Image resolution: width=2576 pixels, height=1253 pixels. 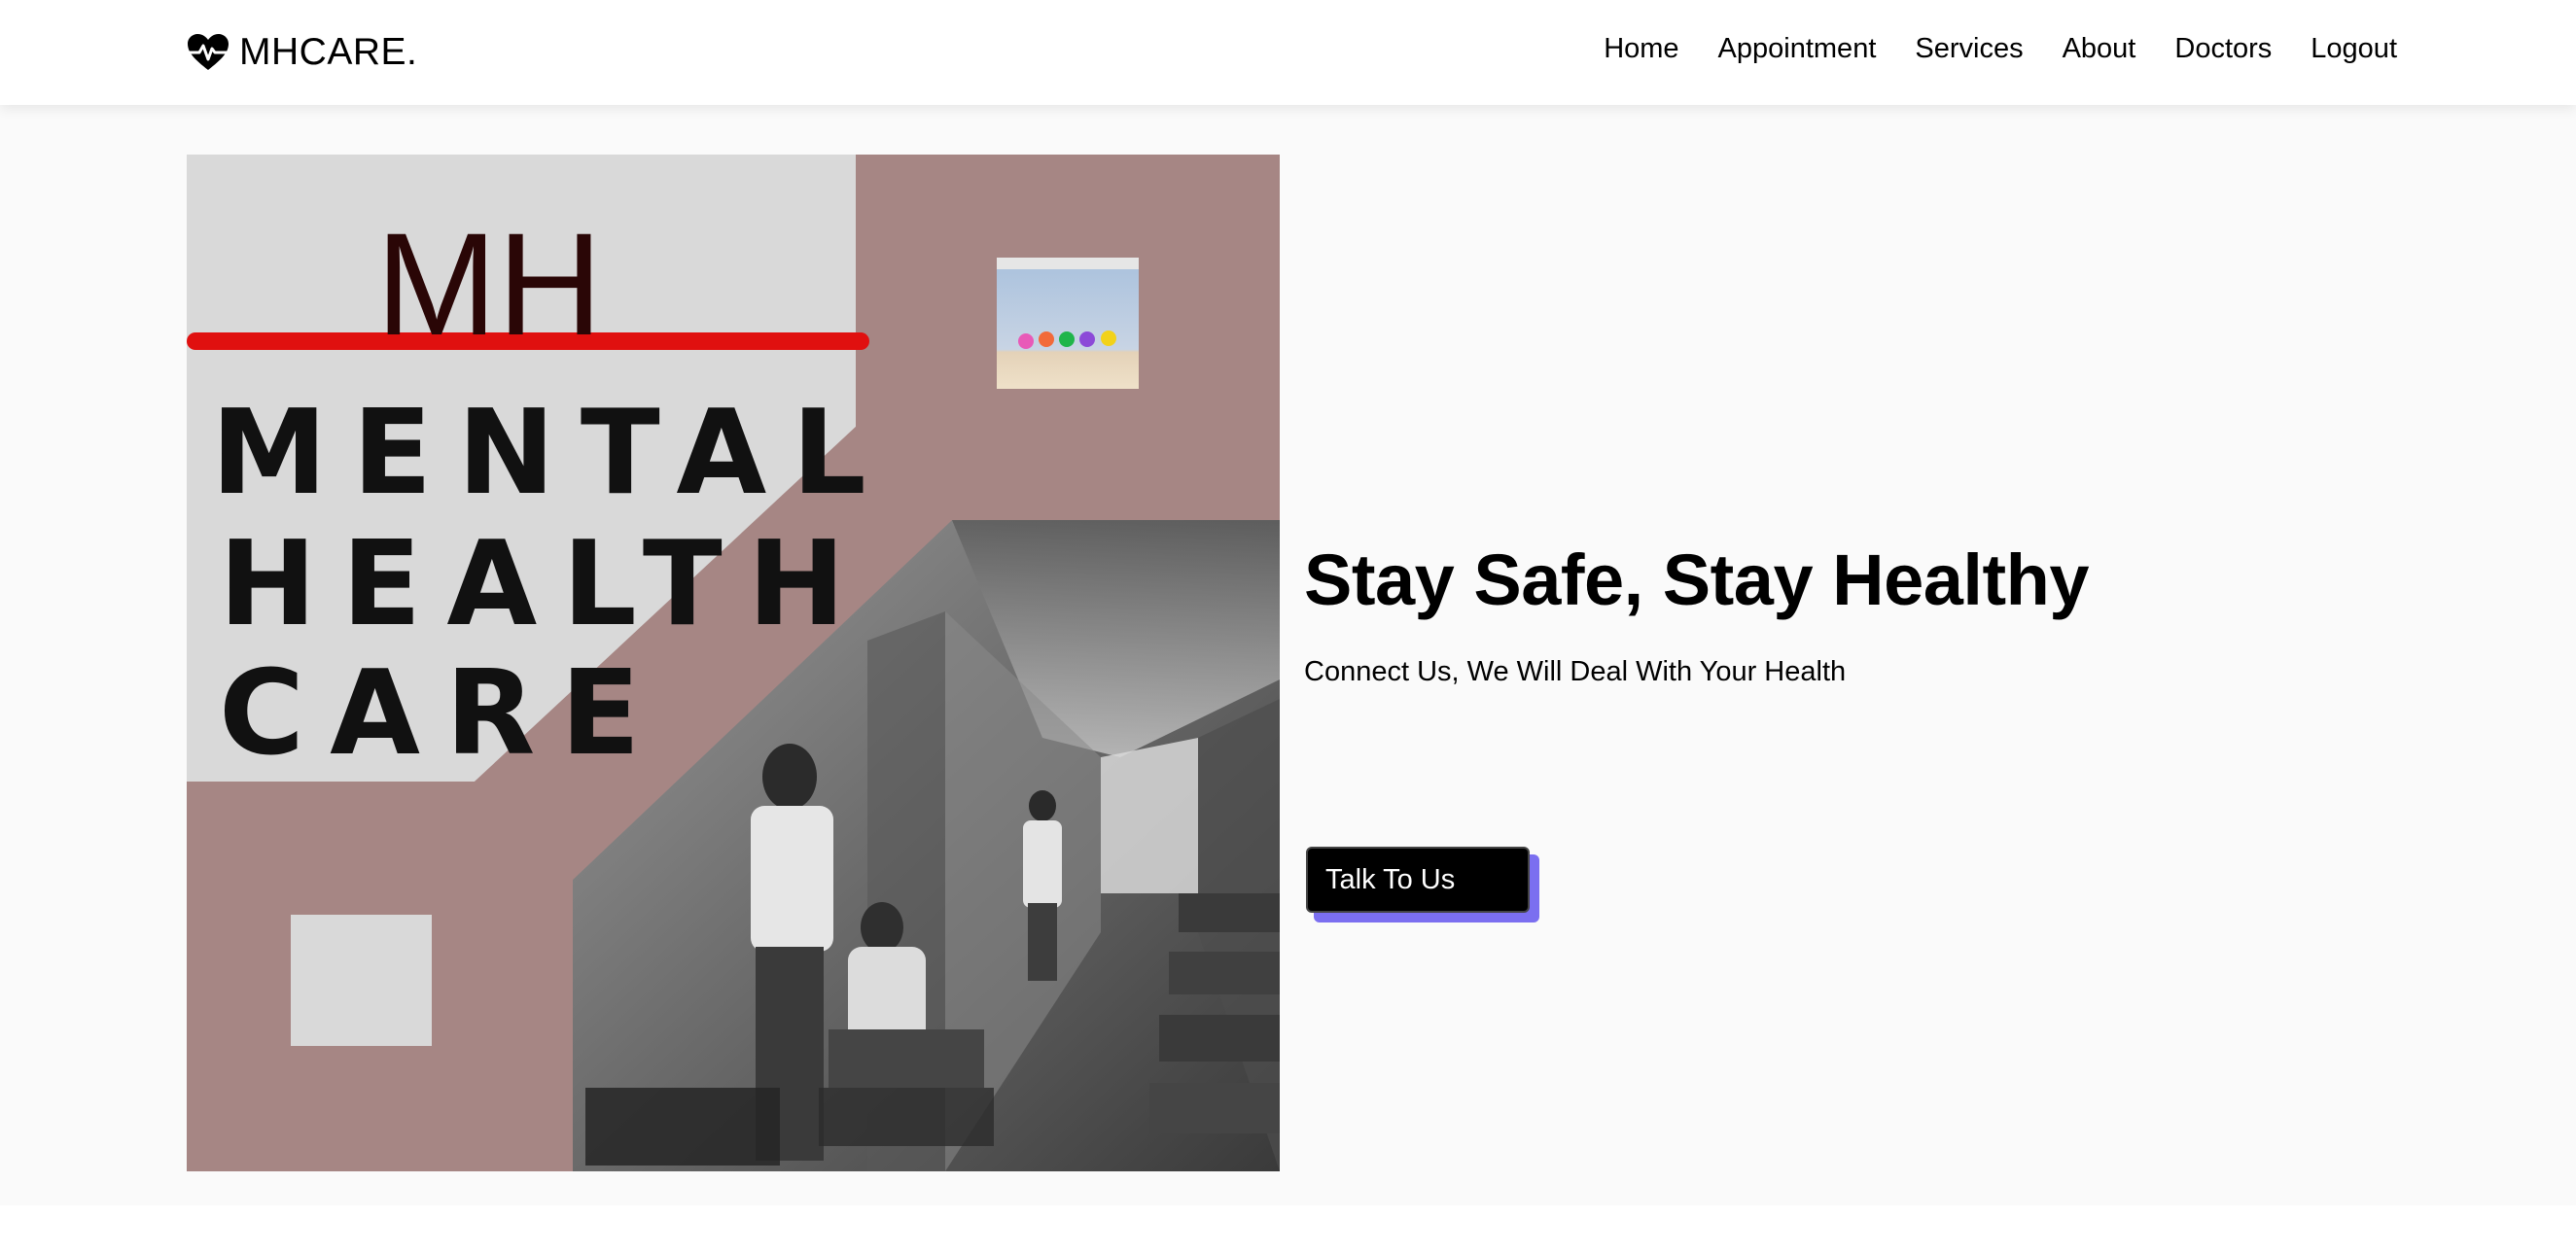 What do you see at coordinates (208, 52) in the screenshot?
I see `heartbeat-icon` at bounding box center [208, 52].